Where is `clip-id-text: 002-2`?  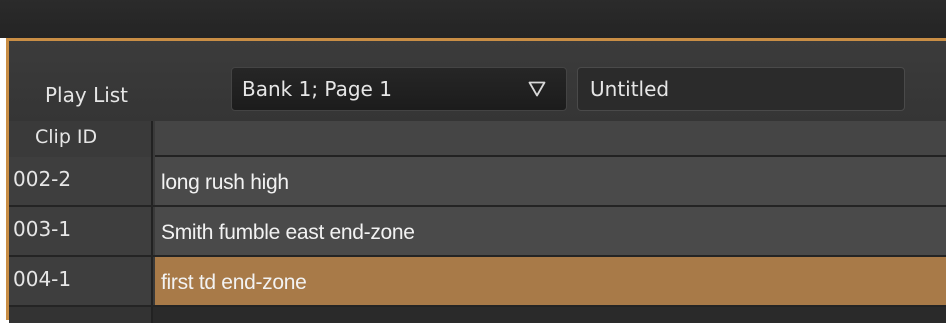
clip-id-text: 002-2 is located at coordinates (42, 179).